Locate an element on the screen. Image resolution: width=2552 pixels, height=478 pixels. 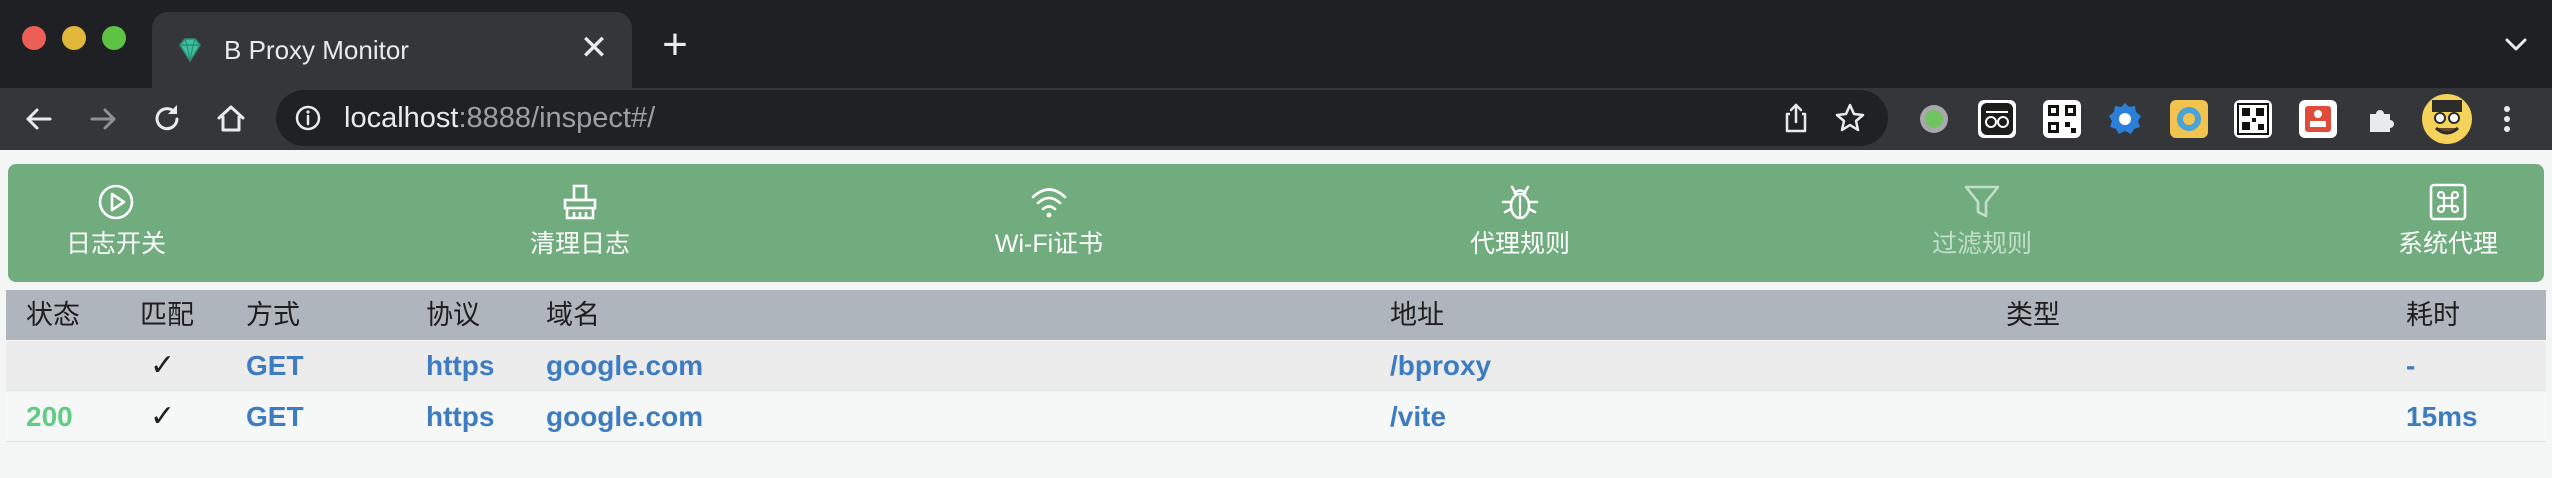
home-icon is located at coordinates (231, 118).